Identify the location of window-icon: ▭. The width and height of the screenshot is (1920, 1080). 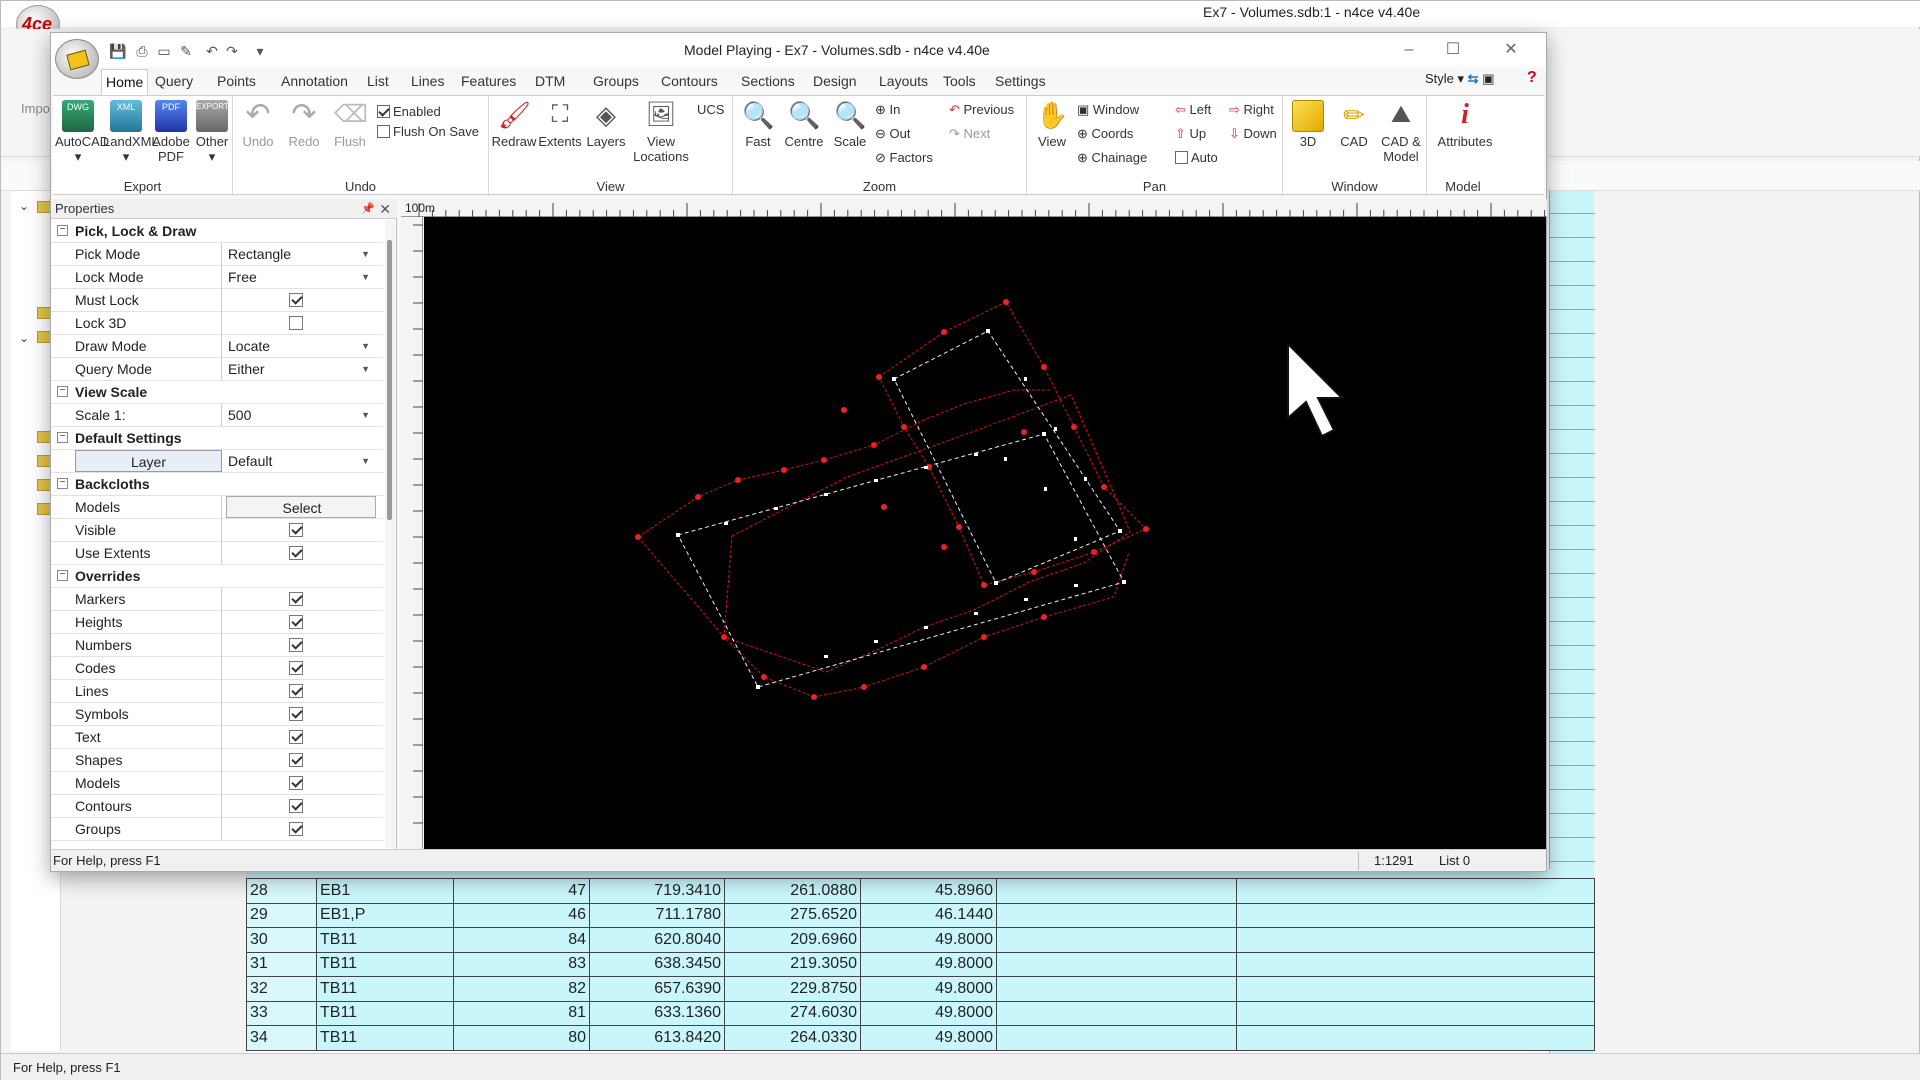
(164, 51).